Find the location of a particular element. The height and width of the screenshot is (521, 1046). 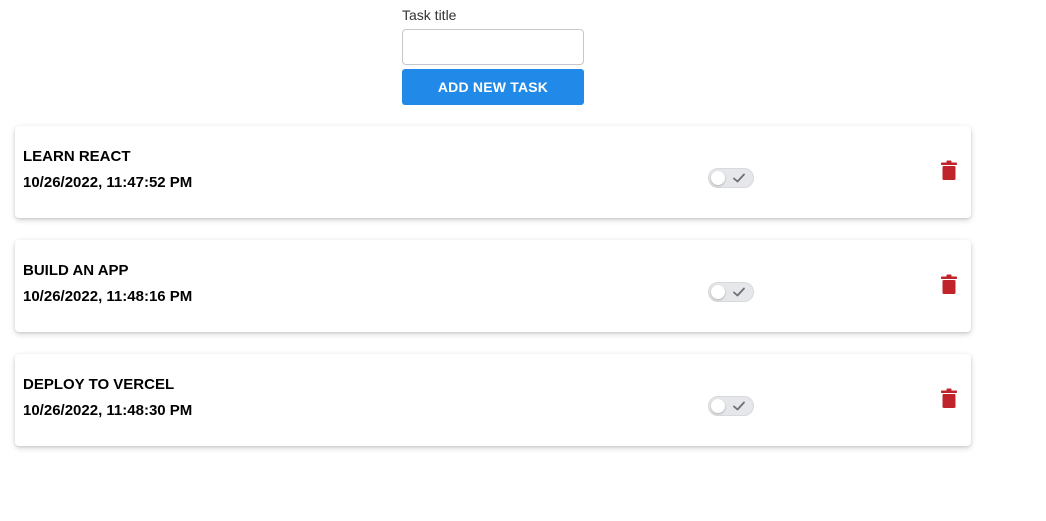

task-date: 10/26/2022, 11:48:30 PM is located at coordinates (108, 410).